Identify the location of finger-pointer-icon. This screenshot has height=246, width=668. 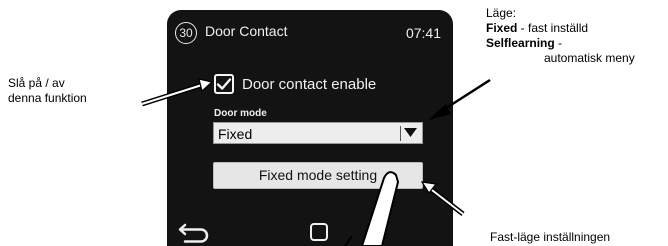
(372, 208).